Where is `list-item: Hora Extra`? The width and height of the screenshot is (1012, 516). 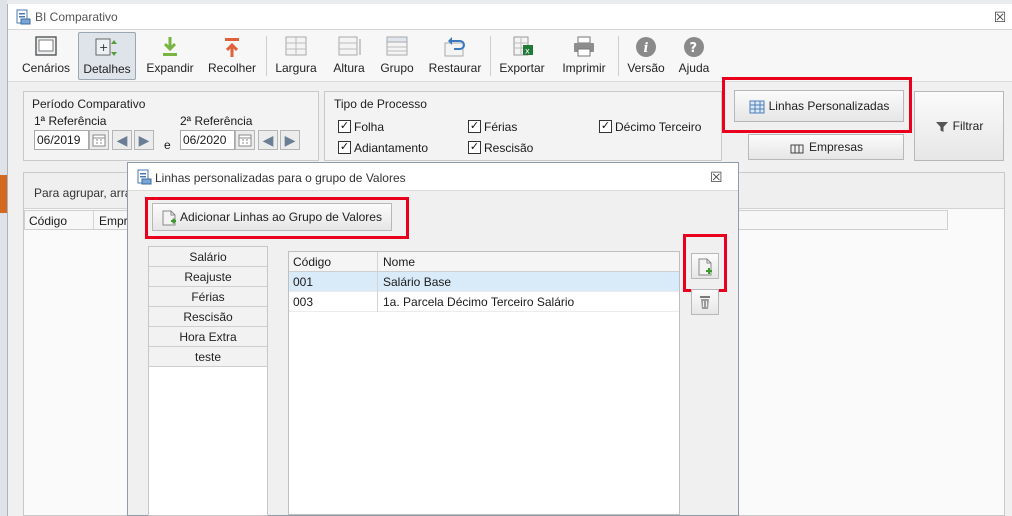 list-item: Hora Extra is located at coordinates (208, 337).